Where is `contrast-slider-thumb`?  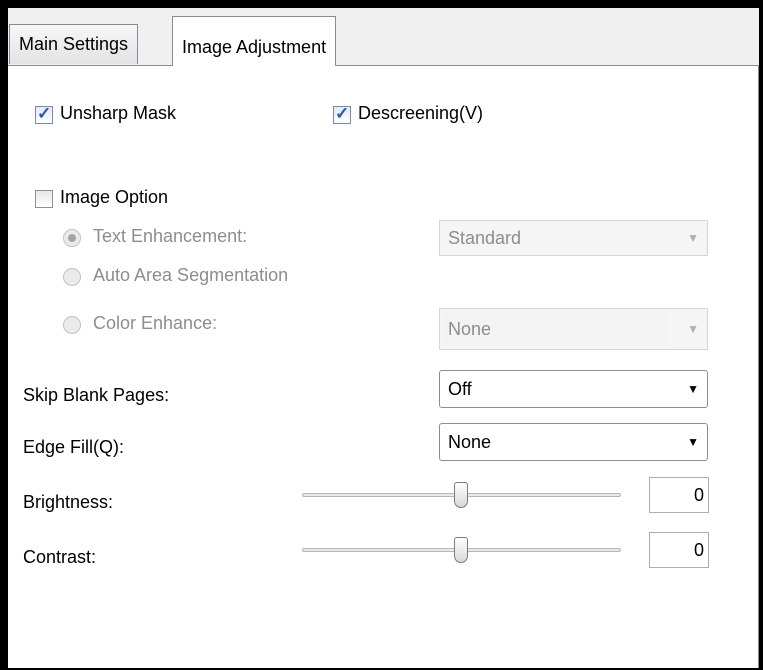
contrast-slider-thumb is located at coordinates (461, 550).